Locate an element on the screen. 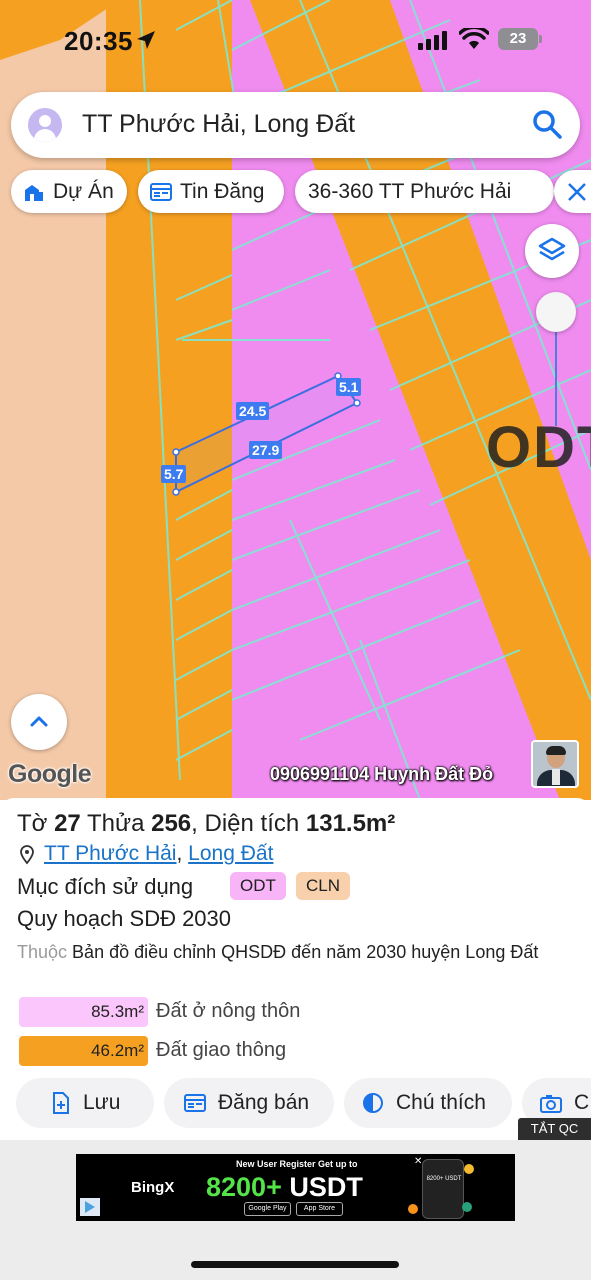 The image size is (591, 1280). bitcoin-coin-icon is located at coordinates (413, 1209).